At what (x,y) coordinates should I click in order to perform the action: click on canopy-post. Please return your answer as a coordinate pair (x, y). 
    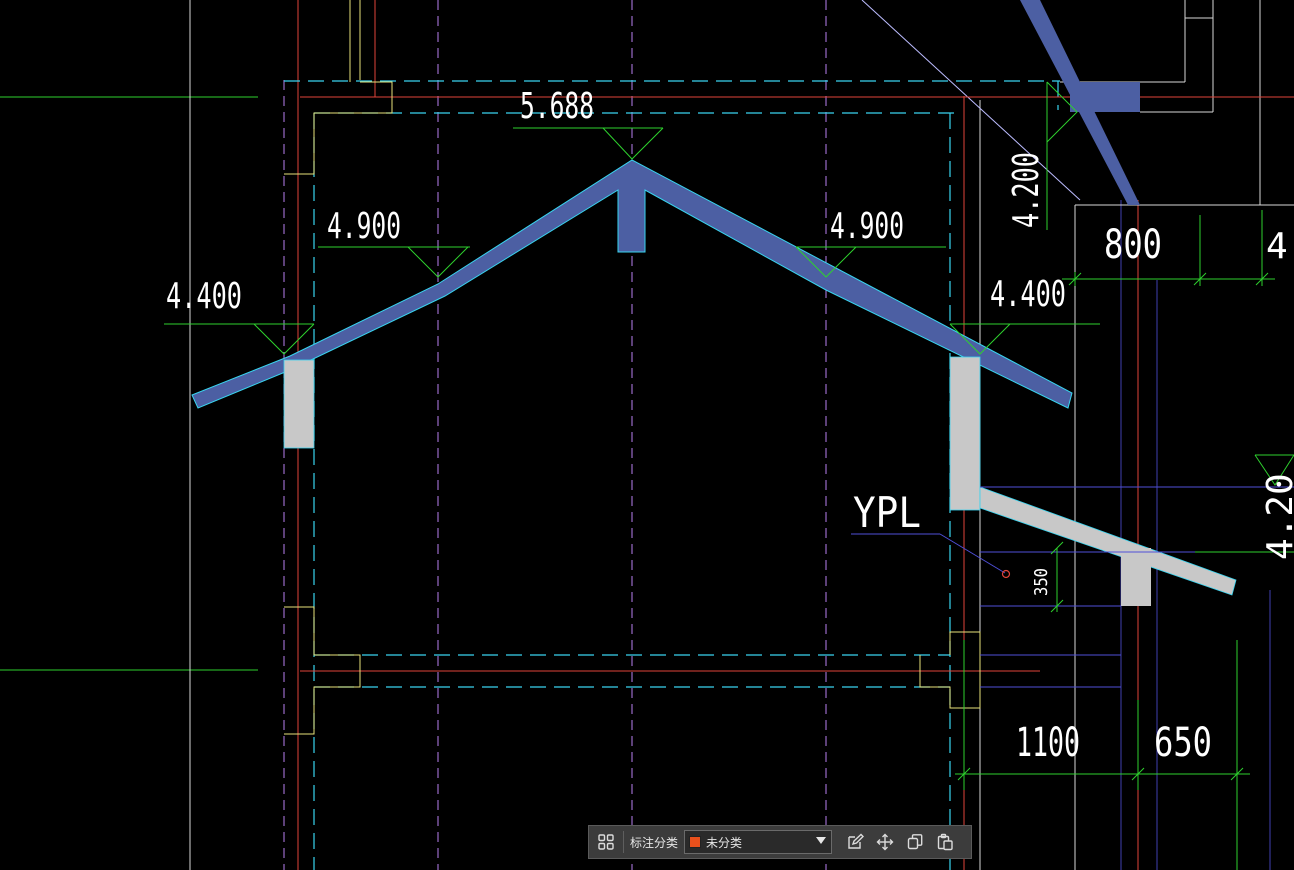
    Looking at the image, I should click on (1136, 577).